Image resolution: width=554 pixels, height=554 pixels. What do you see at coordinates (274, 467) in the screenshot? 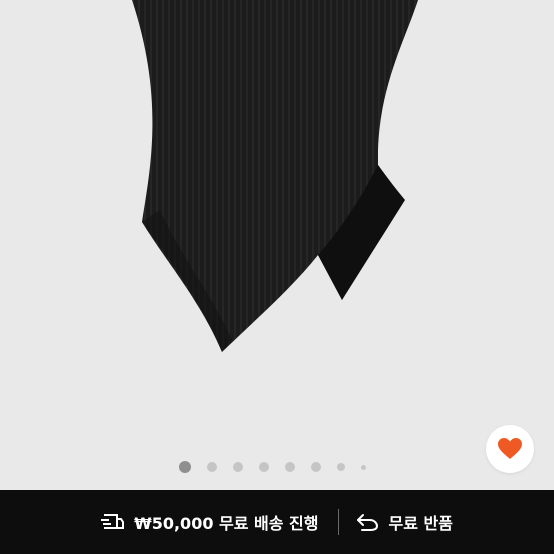
I see `carousel-indicator` at bounding box center [274, 467].